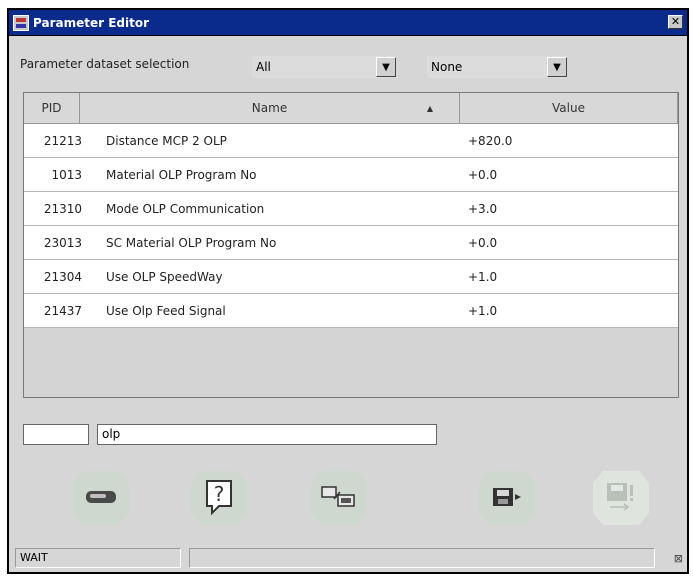 The image size is (693, 576). I want to click on column-header-name: Name ▲, so click(270, 108).